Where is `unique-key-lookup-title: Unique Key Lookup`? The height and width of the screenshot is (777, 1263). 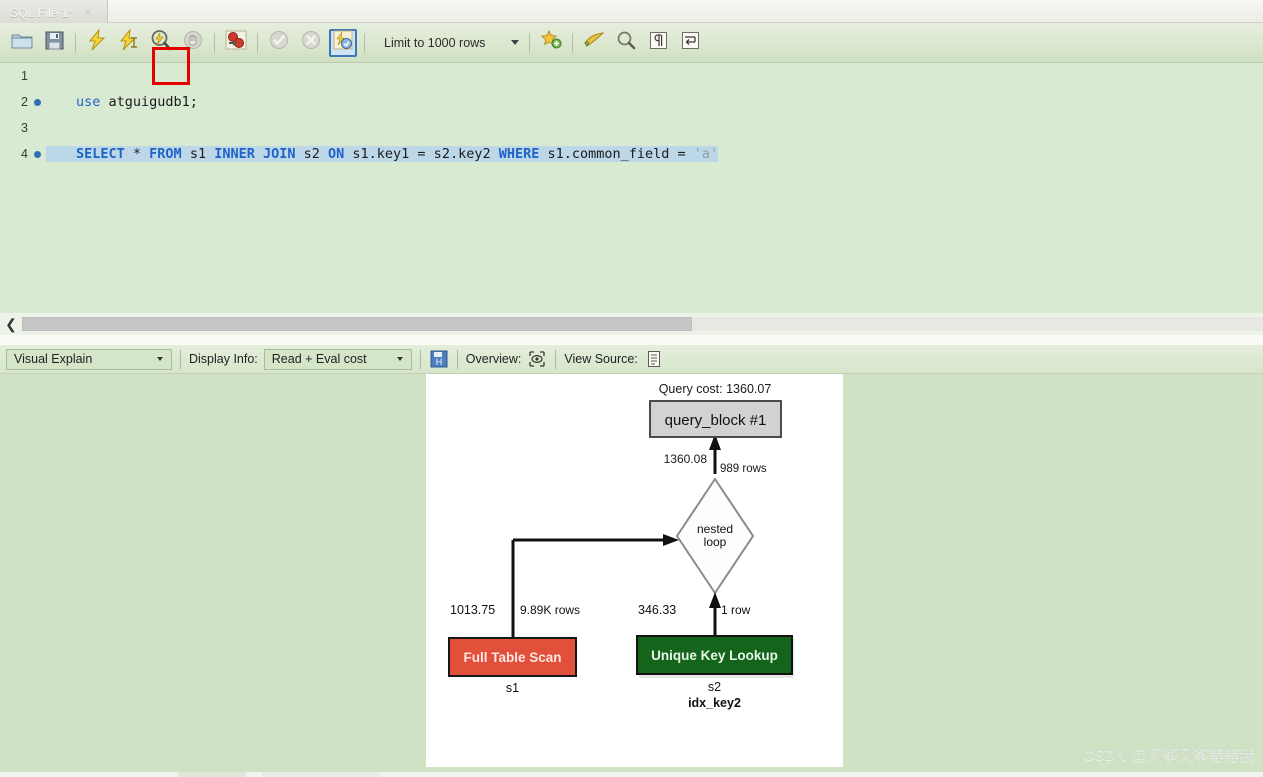 unique-key-lookup-title: Unique Key Lookup is located at coordinates (714, 655).